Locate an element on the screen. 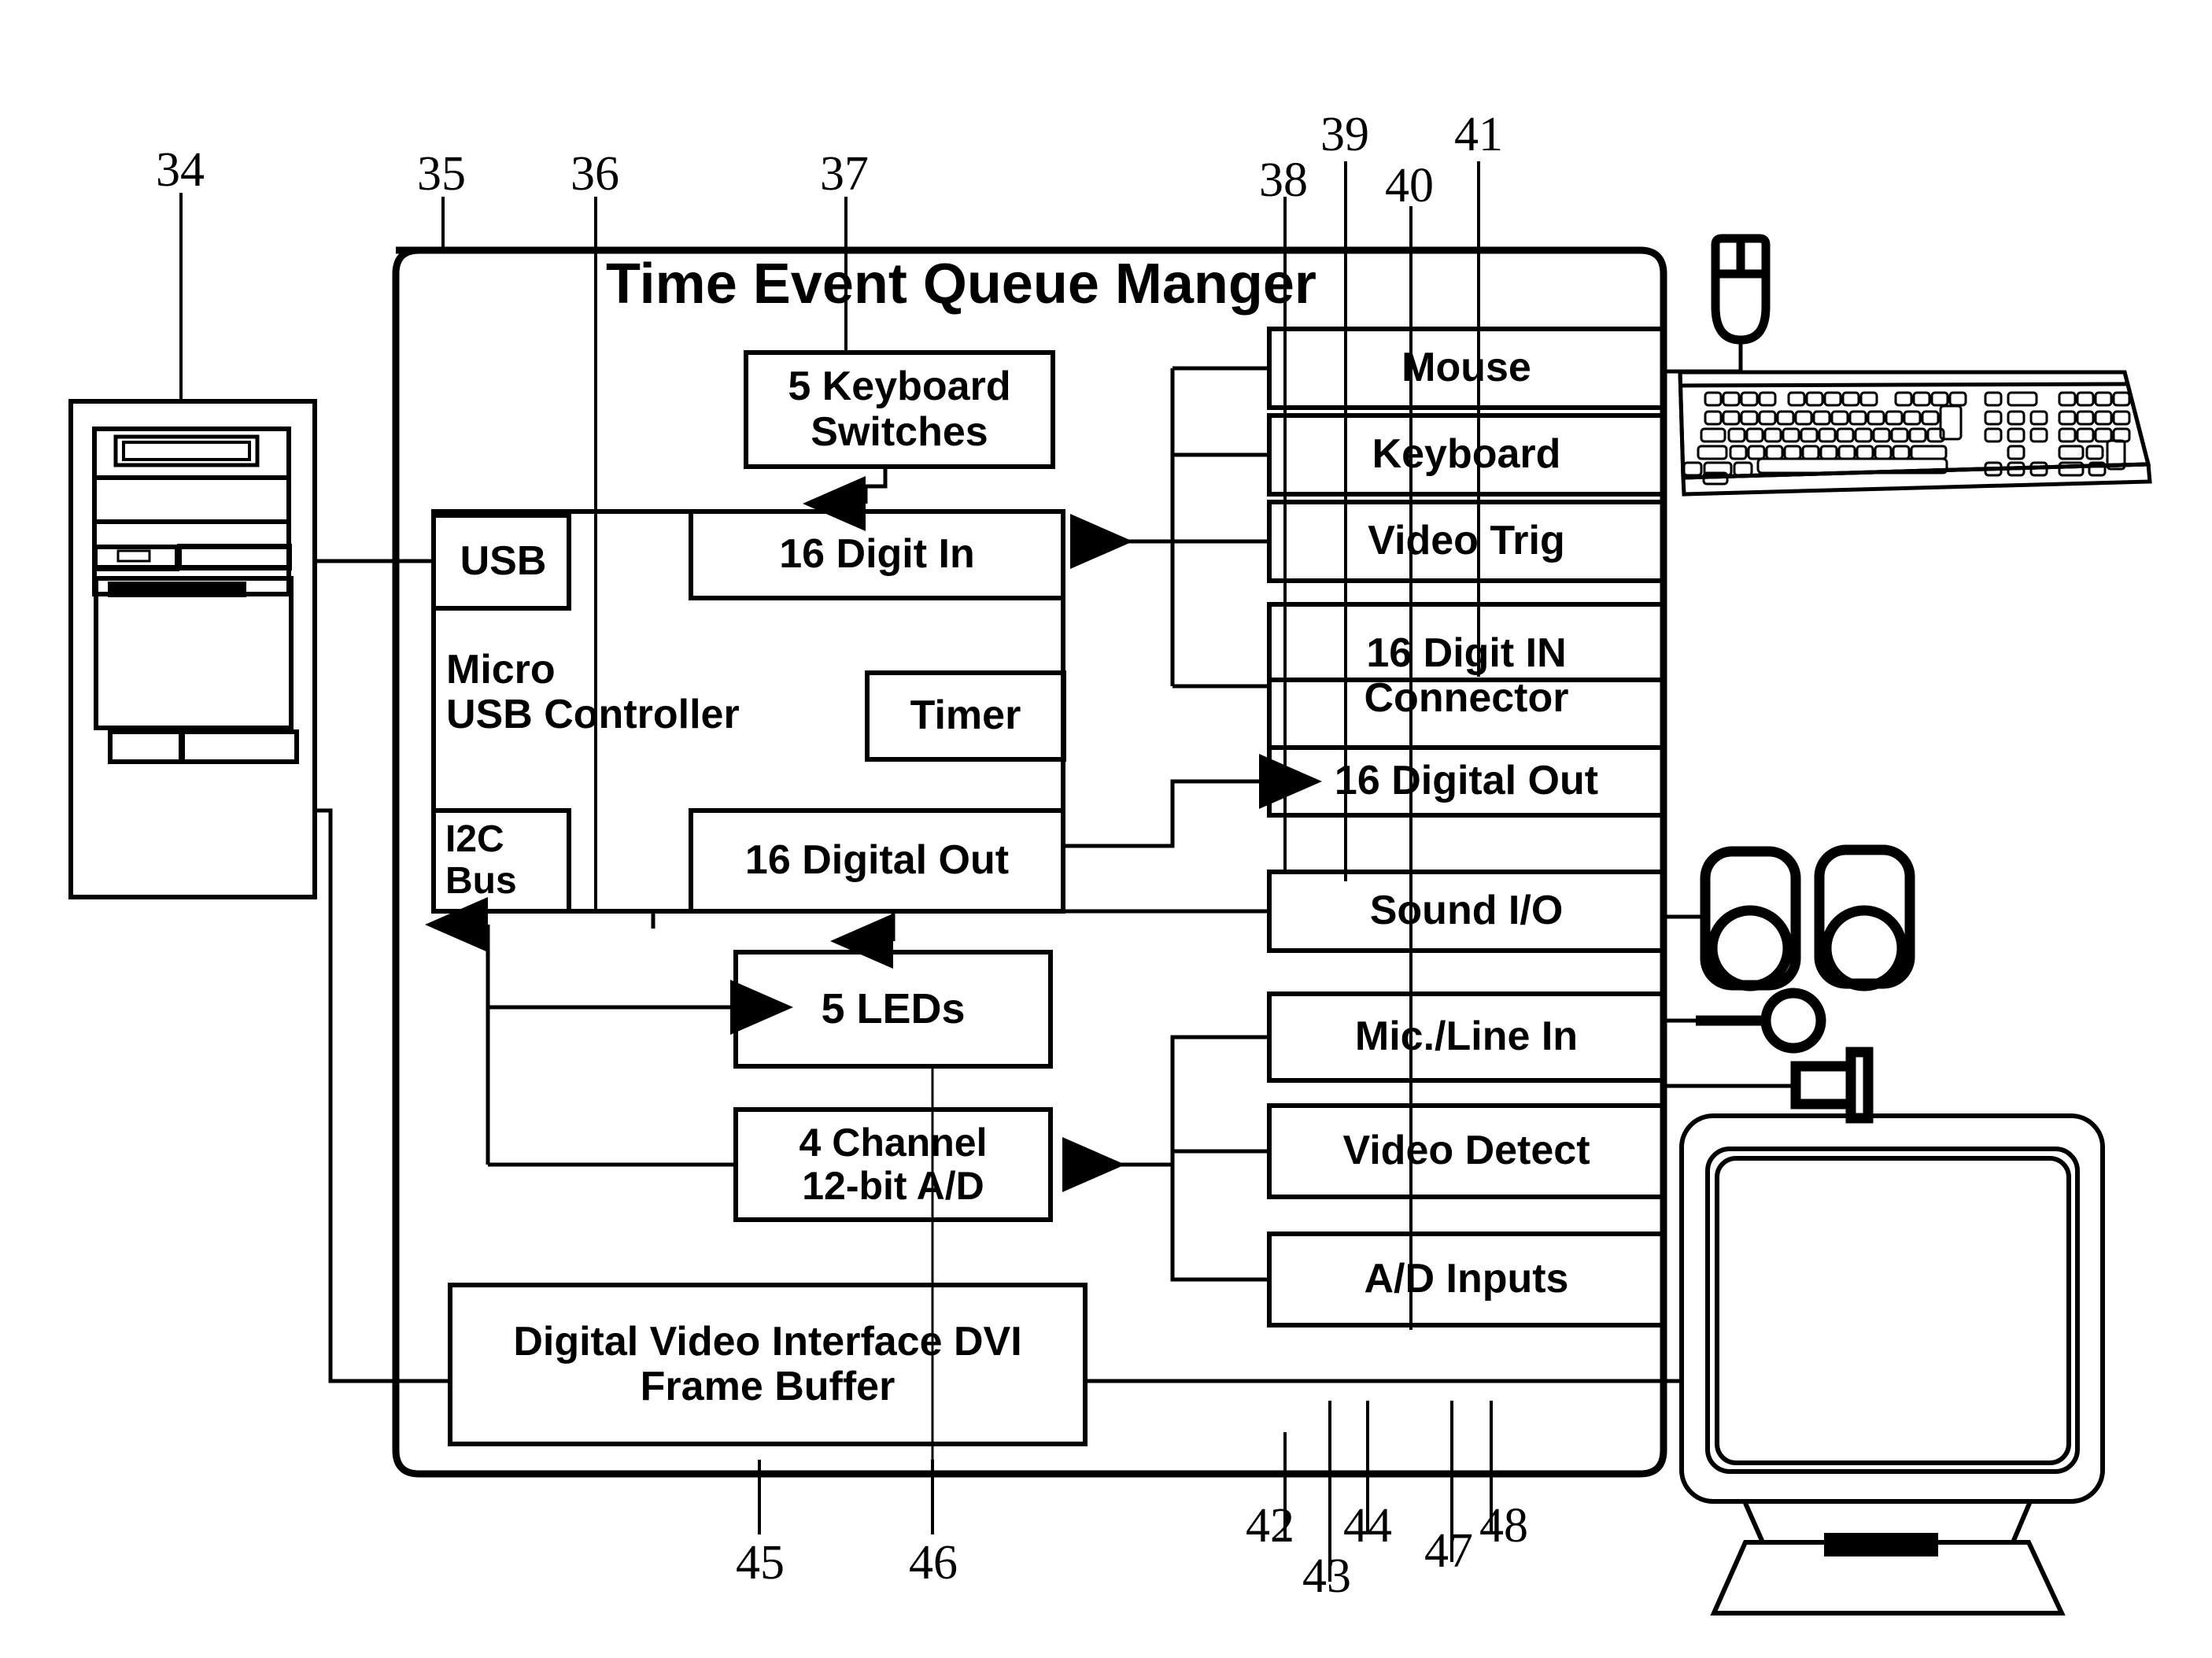 The width and height of the screenshot is (2212, 1658). connector-mouse-outline is located at coordinates (1466, 368).